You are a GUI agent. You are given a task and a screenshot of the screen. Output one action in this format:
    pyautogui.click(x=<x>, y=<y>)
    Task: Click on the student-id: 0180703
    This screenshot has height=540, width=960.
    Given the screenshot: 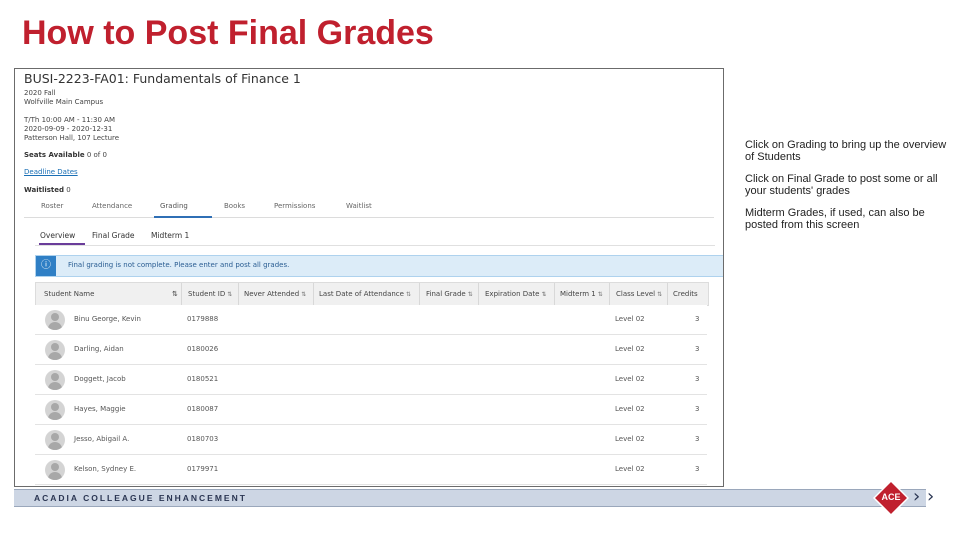 What is the action you would take?
    pyautogui.click(x=203, y=439)
    